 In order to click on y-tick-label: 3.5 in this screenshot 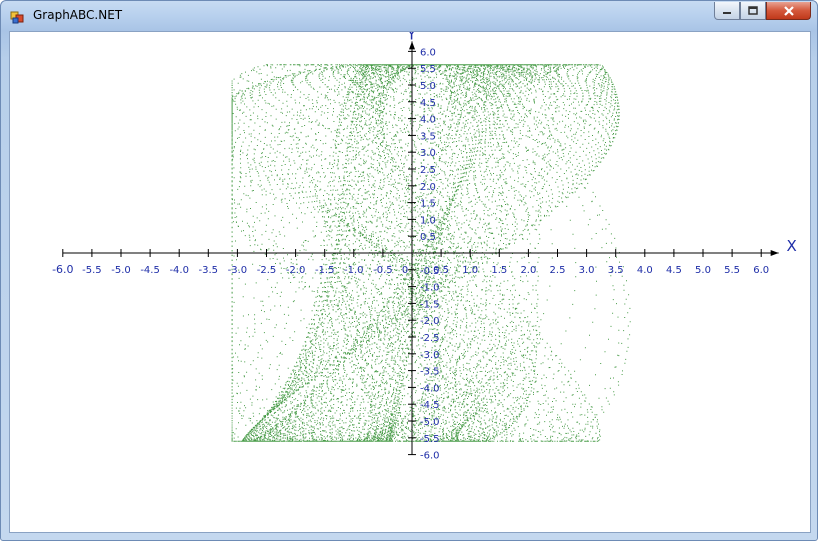, I will do `click(428, 136)`.